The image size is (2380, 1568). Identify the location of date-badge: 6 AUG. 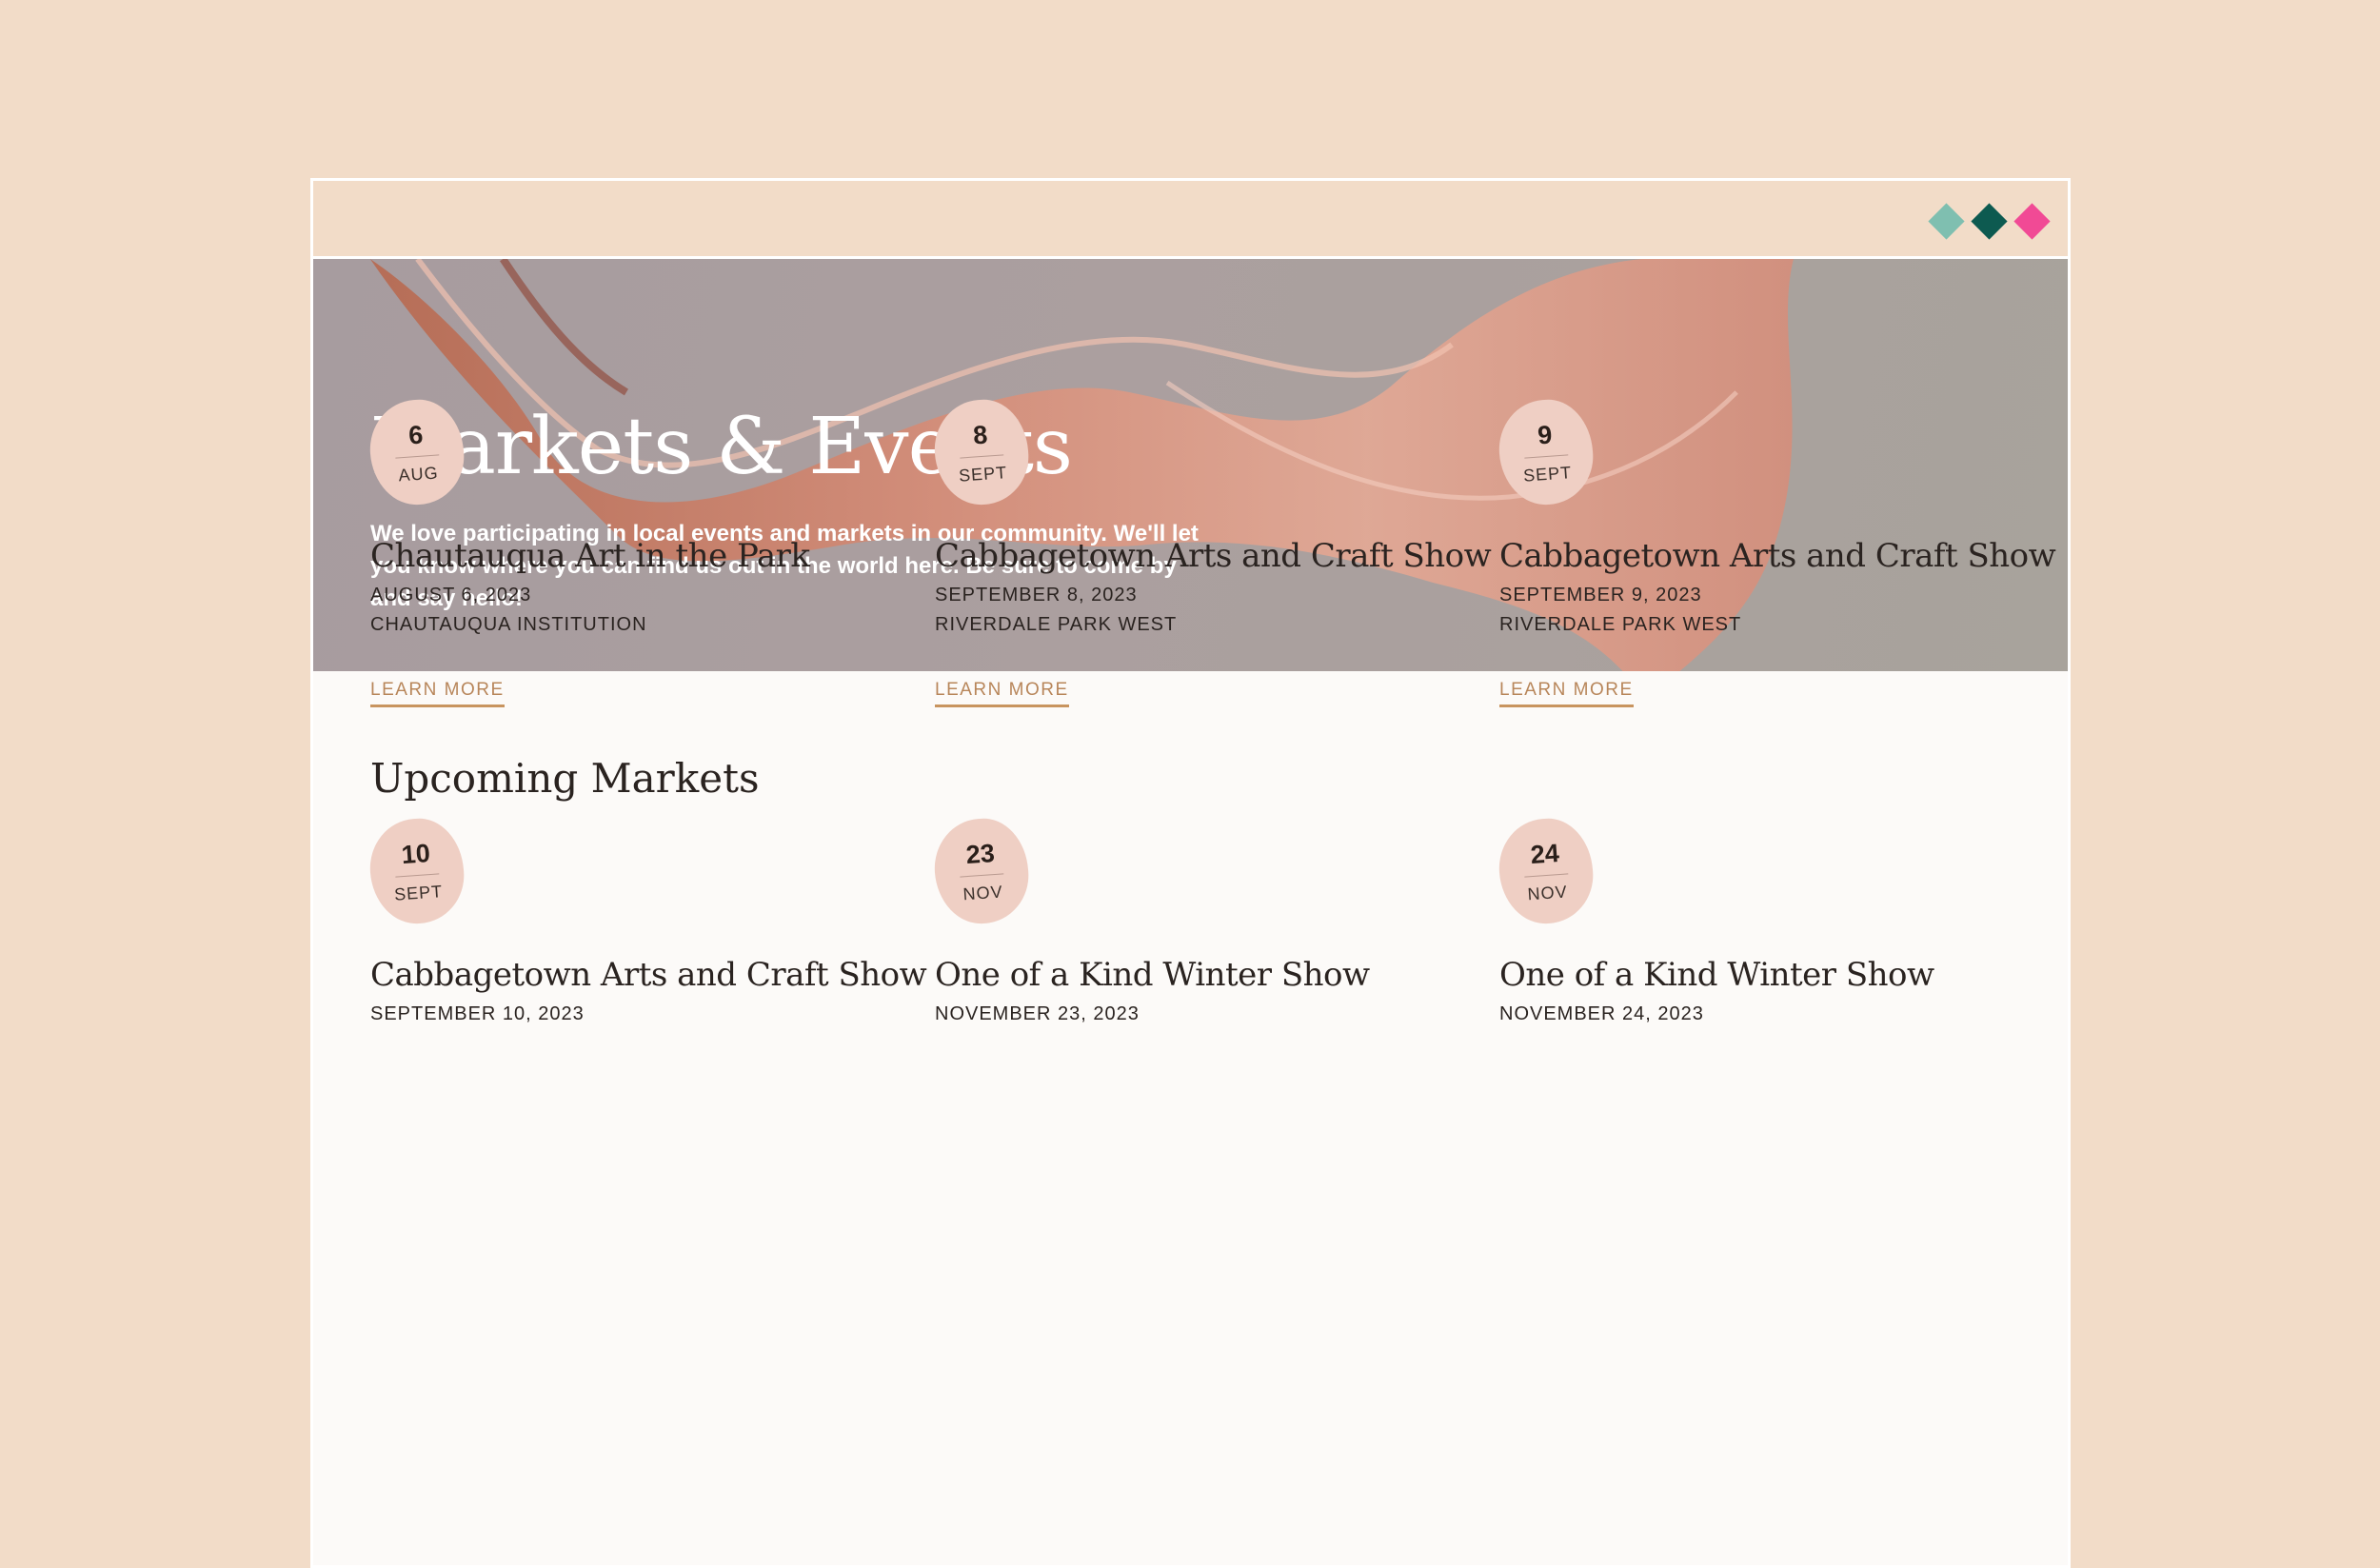
(417, 452).